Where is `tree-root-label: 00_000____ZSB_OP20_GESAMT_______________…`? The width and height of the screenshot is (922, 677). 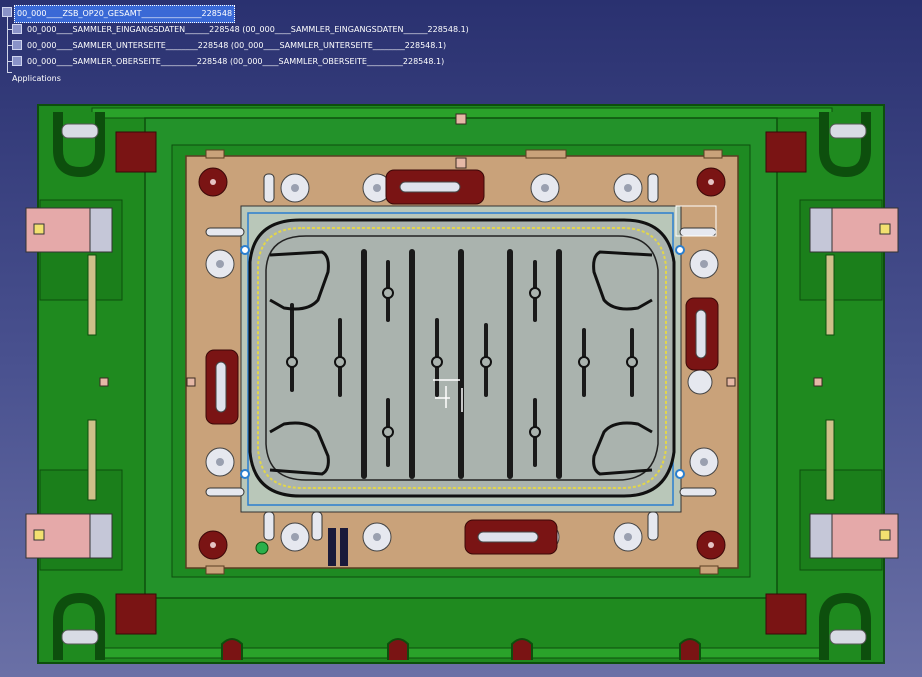 tree-root-label: 00_000____ZSB_OP20_GESAMT_______________… is located at coordinates (125, 14).